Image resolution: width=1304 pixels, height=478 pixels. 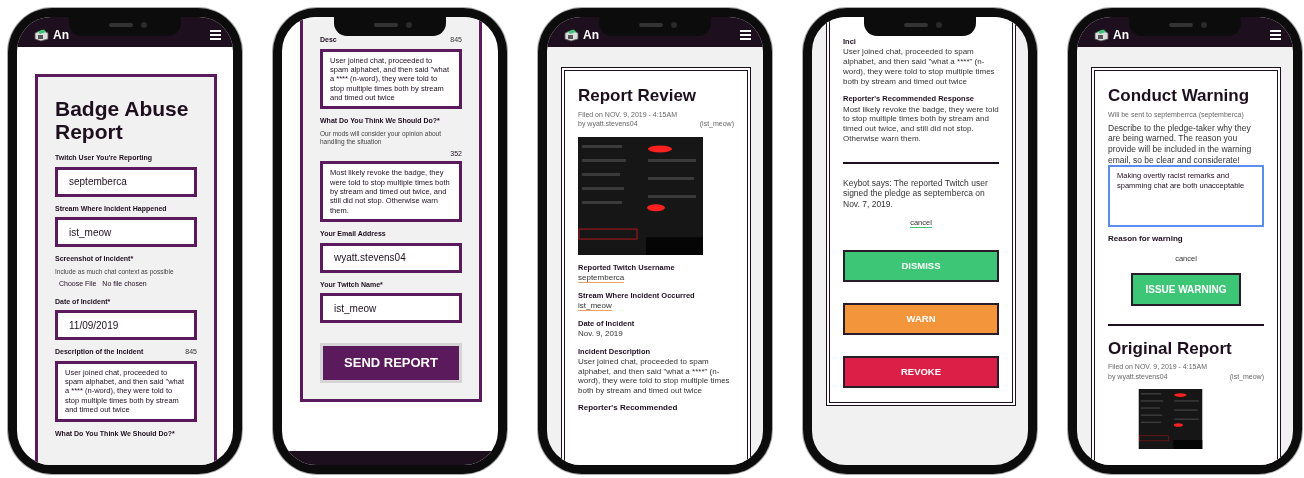 I want to click on text-field: septemberca, so click(x=126, y=181).